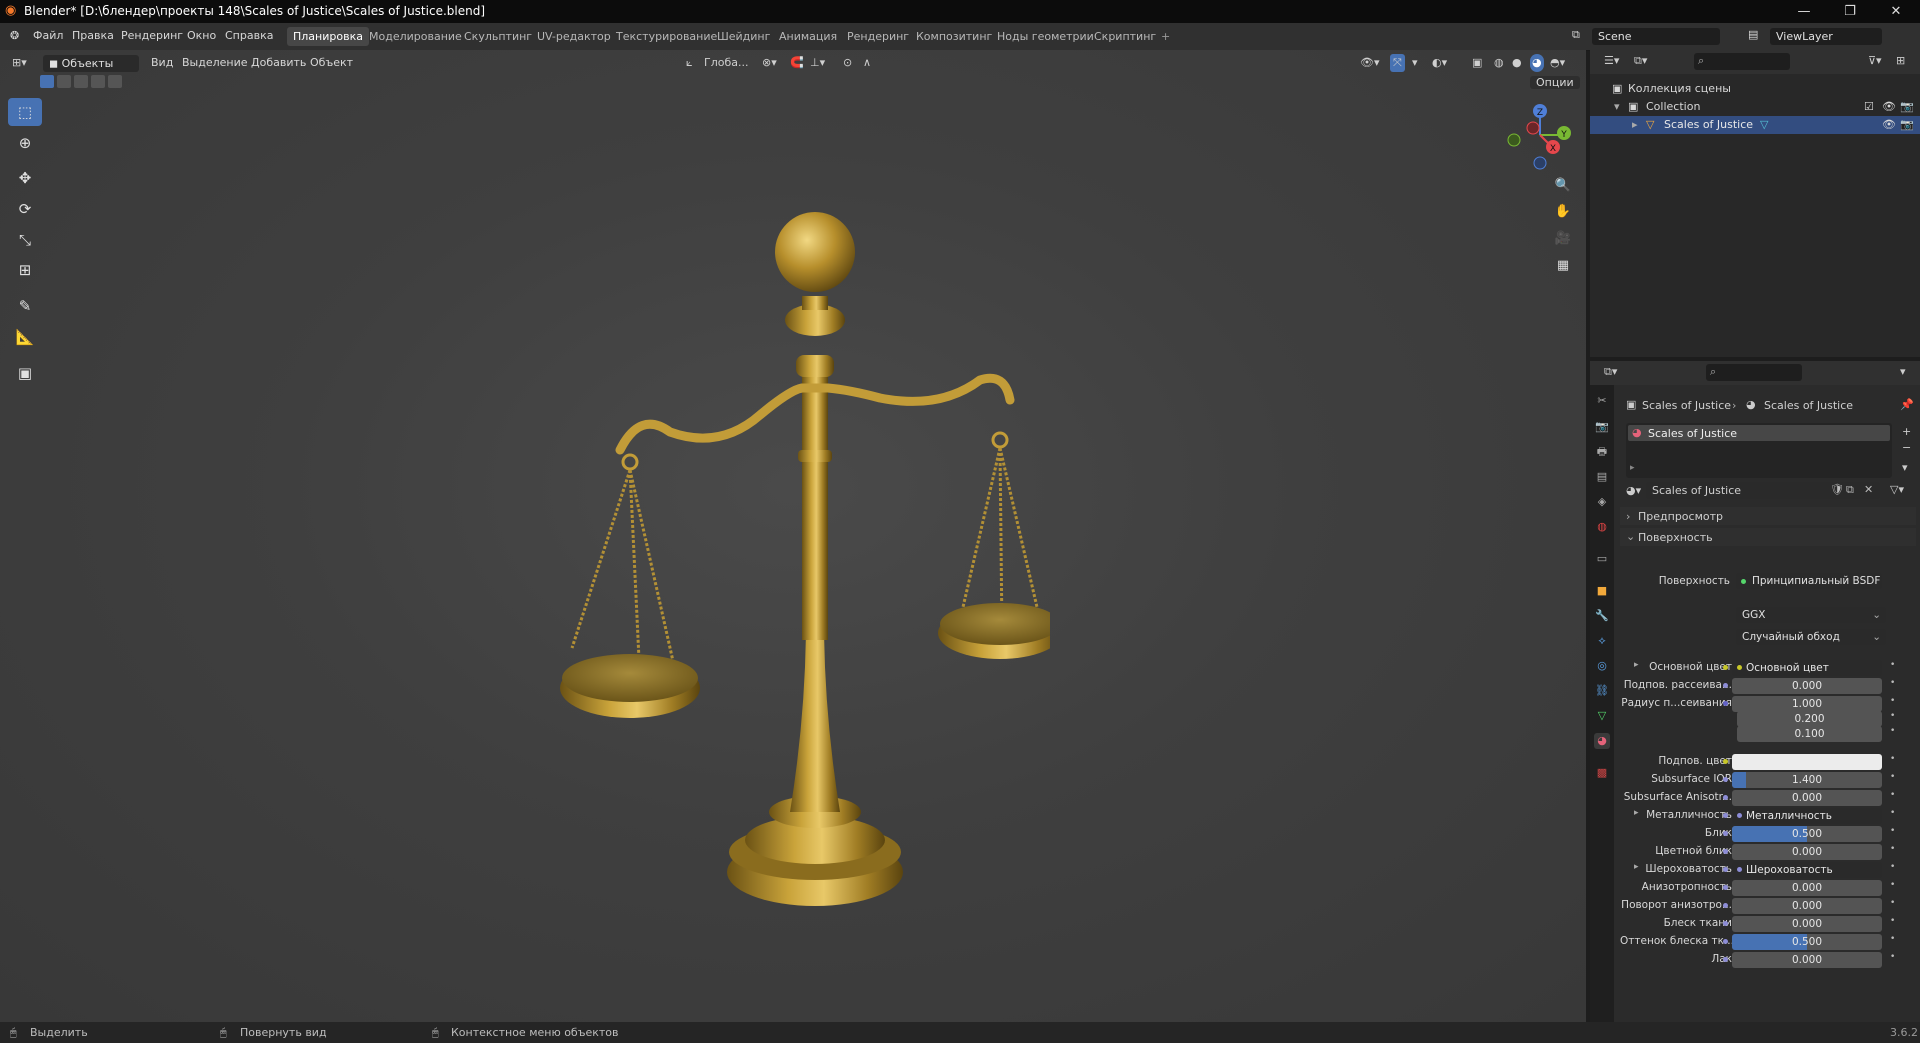 The height and width of the screenshot is (1043, 1920). I want to click on visibility-icon: 👁▾, so click(1370, 63).